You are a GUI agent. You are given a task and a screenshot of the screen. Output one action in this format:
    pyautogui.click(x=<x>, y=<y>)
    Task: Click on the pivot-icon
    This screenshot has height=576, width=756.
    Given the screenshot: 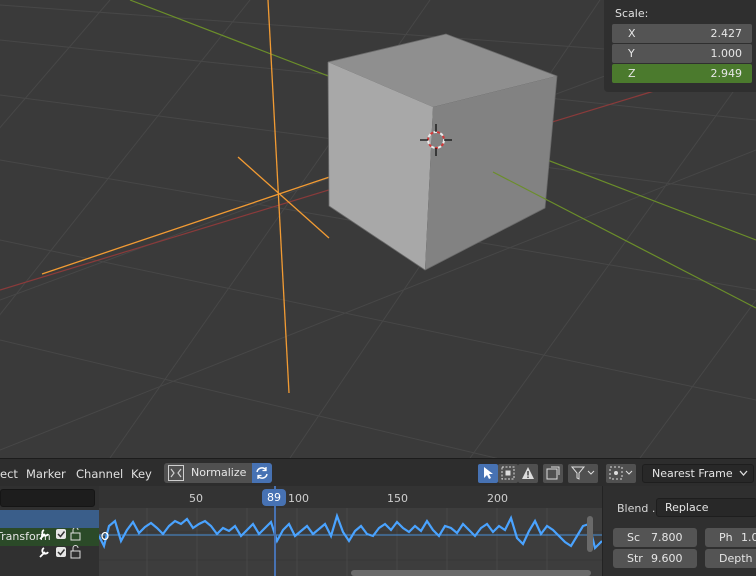 What is the action you would take?
    pyautogui.click(x=621, y=473)
    